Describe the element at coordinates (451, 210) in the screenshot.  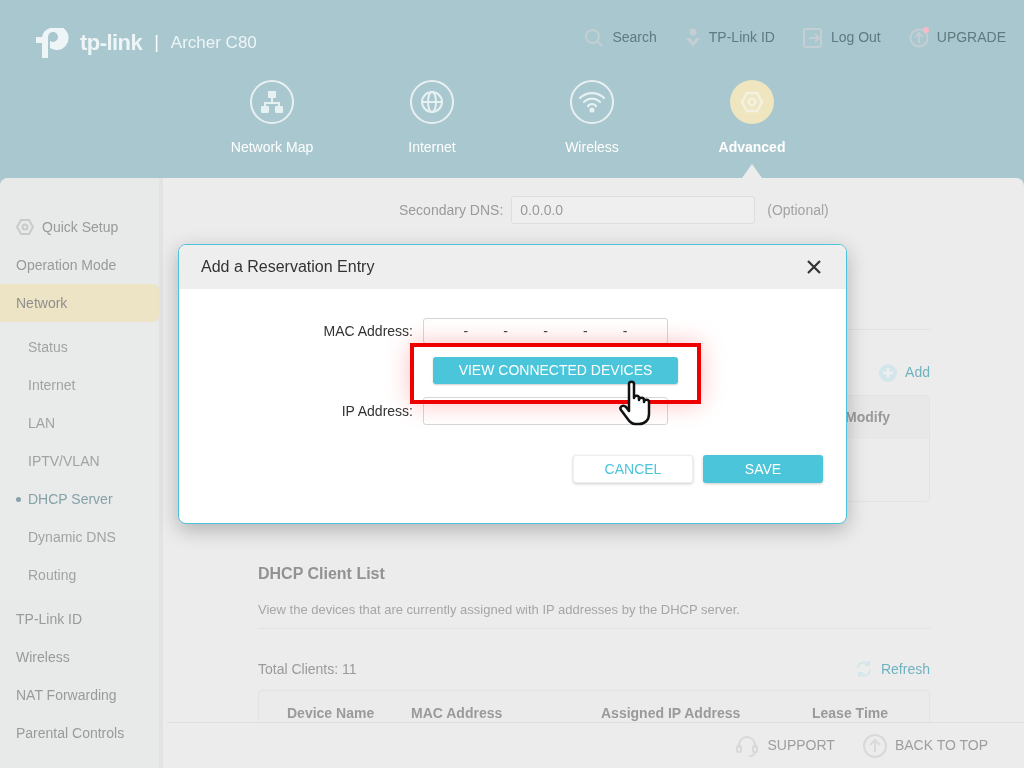
I see `field-label: Secondary DNS:` at that location.